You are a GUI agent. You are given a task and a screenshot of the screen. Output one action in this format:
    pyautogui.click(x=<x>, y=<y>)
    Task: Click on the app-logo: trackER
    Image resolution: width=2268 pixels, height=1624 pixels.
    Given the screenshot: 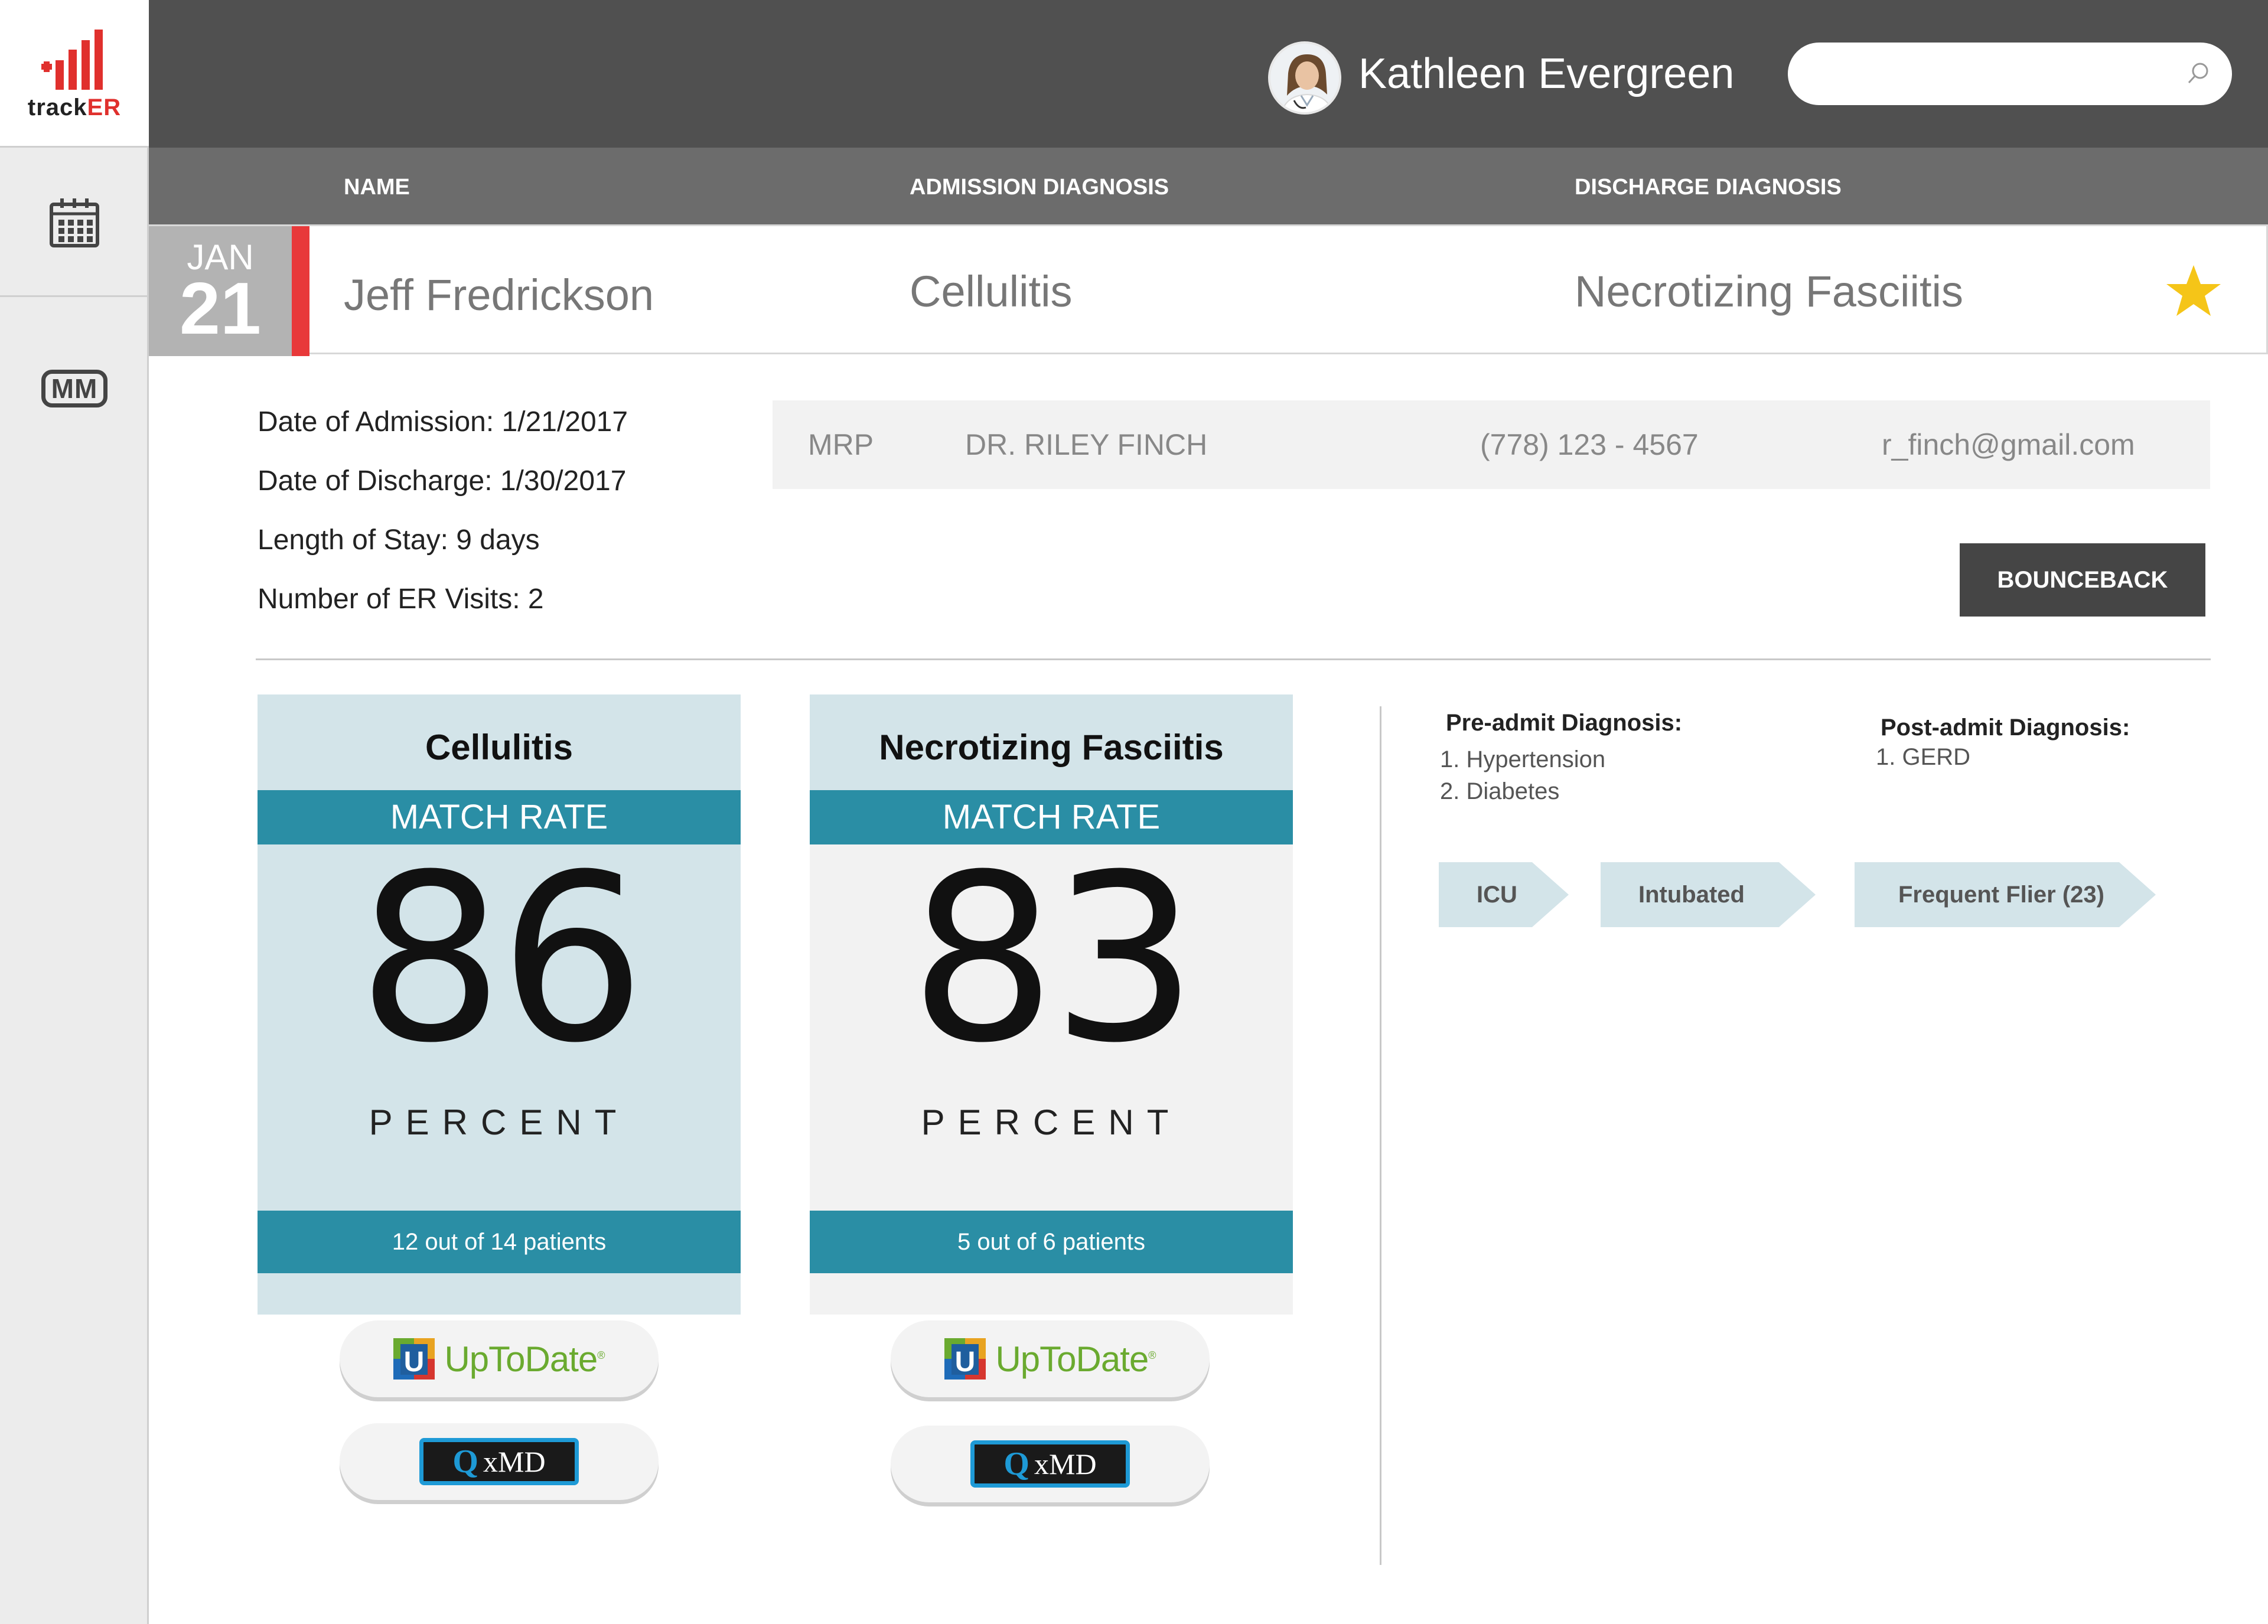 What is the action you would take?
    pyautogui.click(x=74, y=74)
    